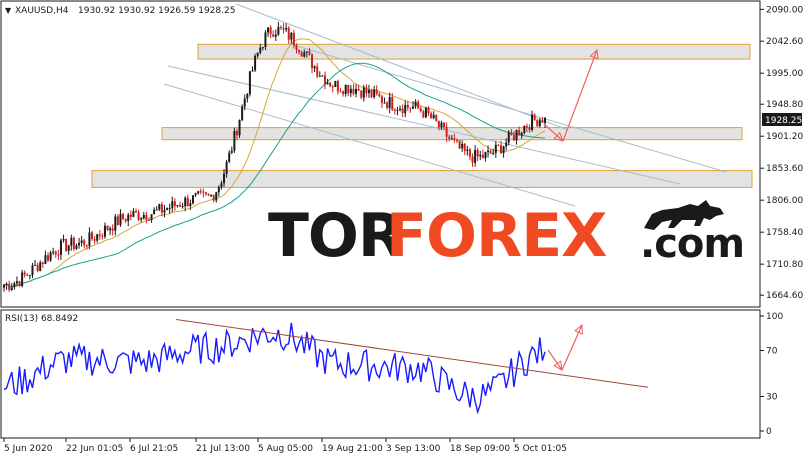 The image size is (808, 458). I want to click on time-tick-label: 5 Oct 01:05, so click(540, 449).